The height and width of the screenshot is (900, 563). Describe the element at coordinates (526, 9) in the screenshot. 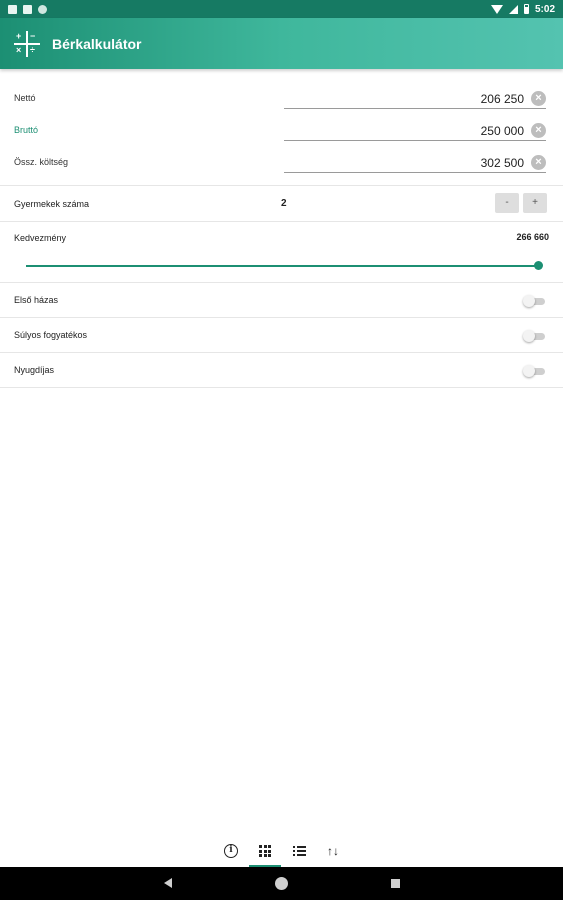

I see `battery-icon` at that location.